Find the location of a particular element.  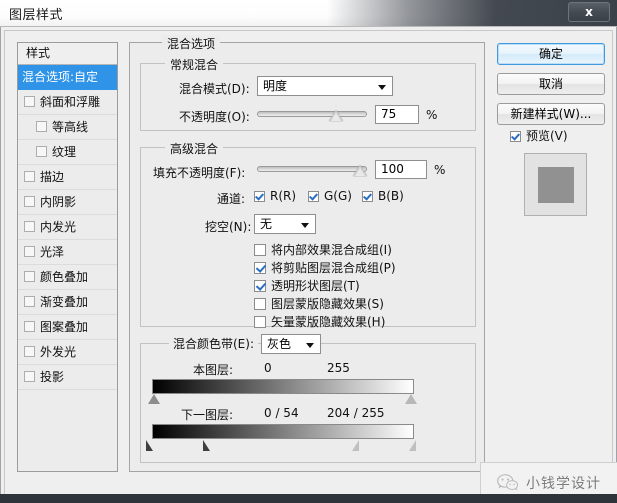

sidebar-item-label: 描边 is located at coordinates (52, 177).